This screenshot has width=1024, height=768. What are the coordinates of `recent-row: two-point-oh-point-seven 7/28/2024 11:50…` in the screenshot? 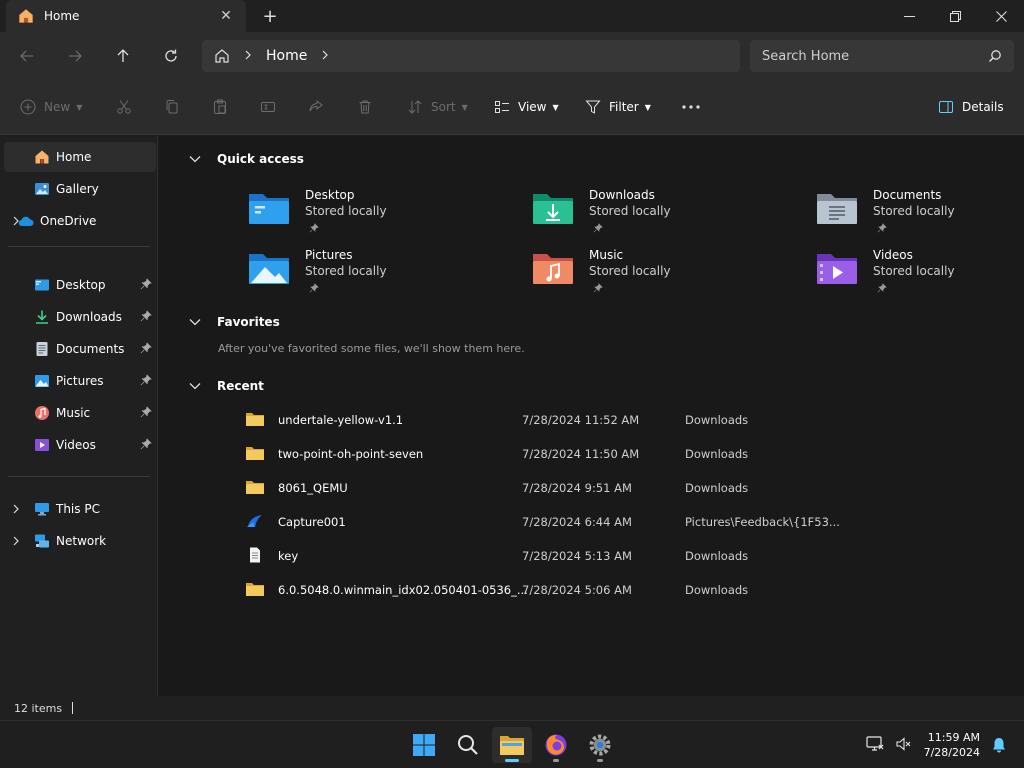 It's located at (555, 454).